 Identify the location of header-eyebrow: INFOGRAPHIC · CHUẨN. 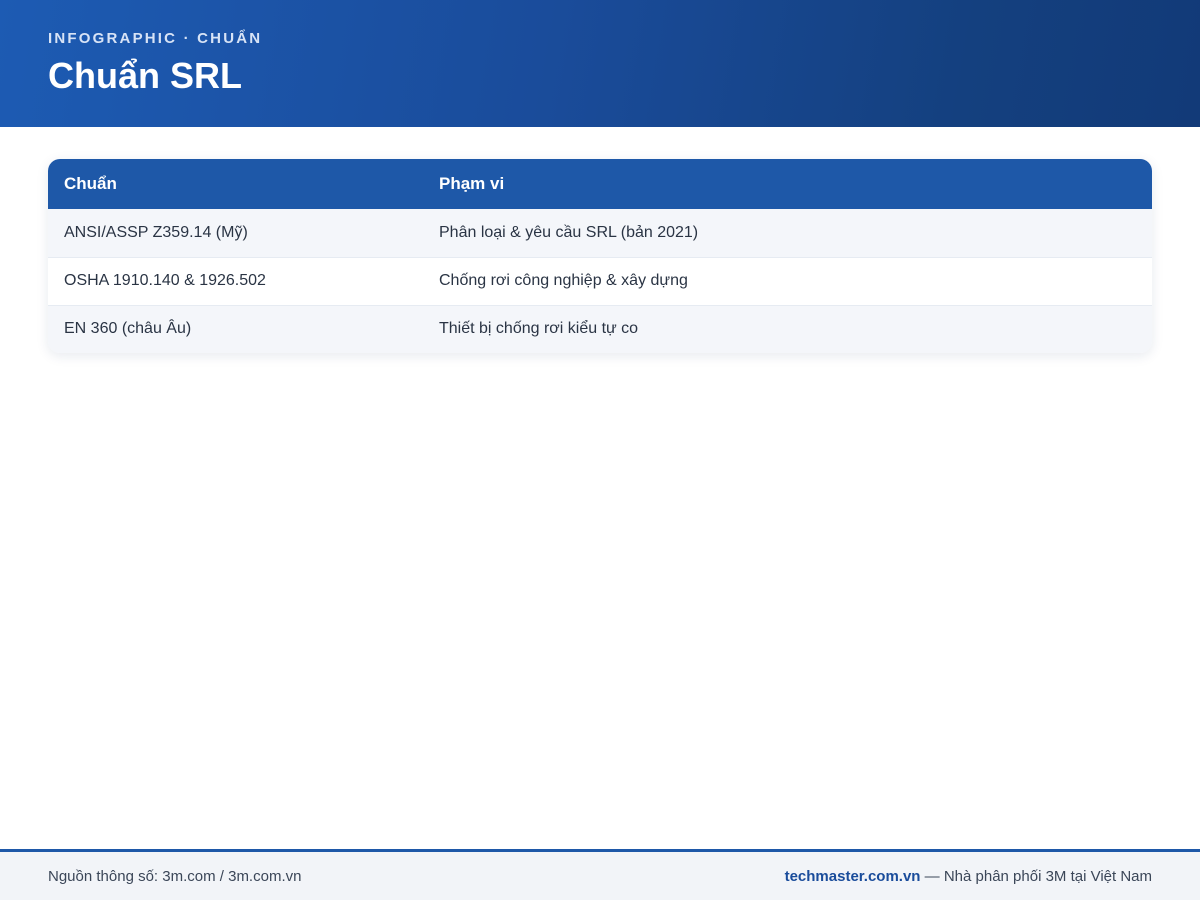
(155, 38).